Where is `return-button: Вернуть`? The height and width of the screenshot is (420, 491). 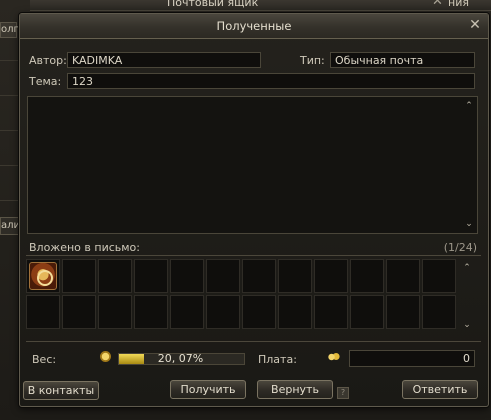
return-button: Вернуть is located at coordinates (295, 389).